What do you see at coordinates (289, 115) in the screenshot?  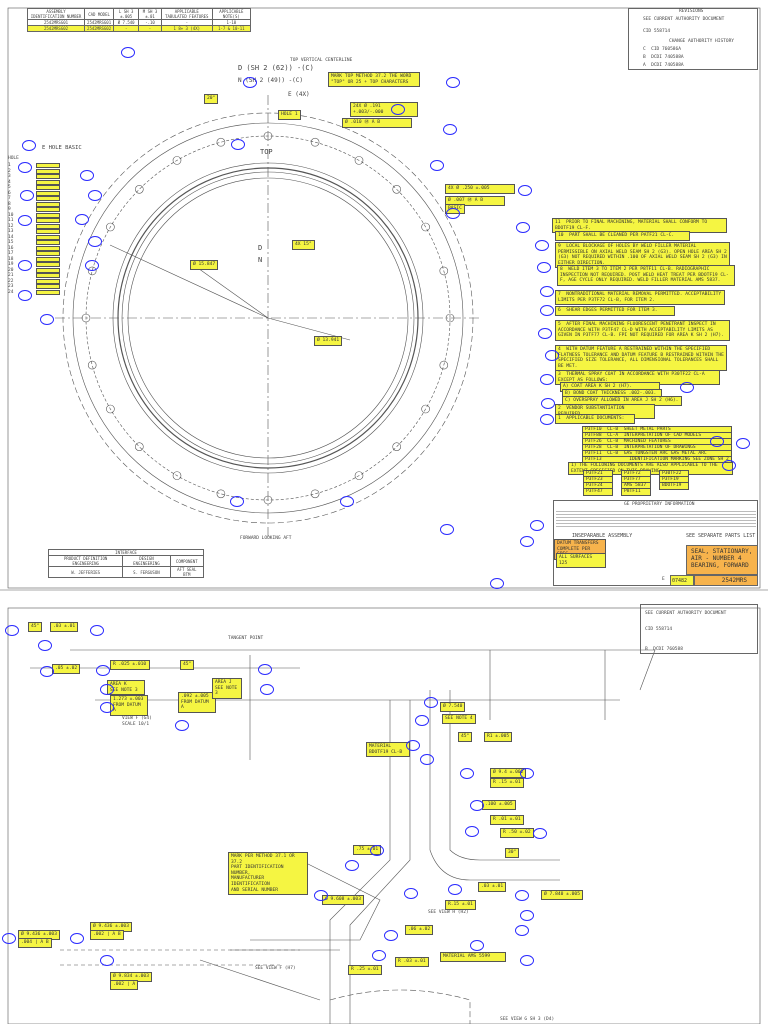 I see `hole-1-label: HOLE 1` at bounding box center [289, 115].